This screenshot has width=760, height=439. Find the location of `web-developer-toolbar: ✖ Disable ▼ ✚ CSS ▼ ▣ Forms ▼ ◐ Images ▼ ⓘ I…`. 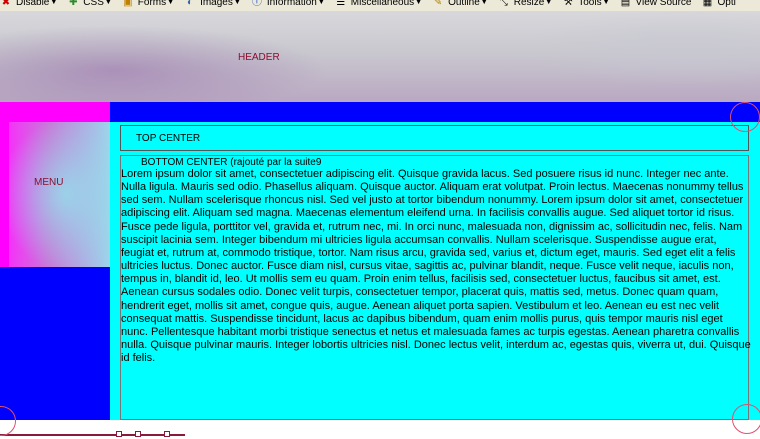

web-developer-toolbar: ✖ Disable ▼ ✚ CSS ▼ ▣ Forms ▼ ◐ Images ▼ ⓘ I… is located at coordinates (380, 5).